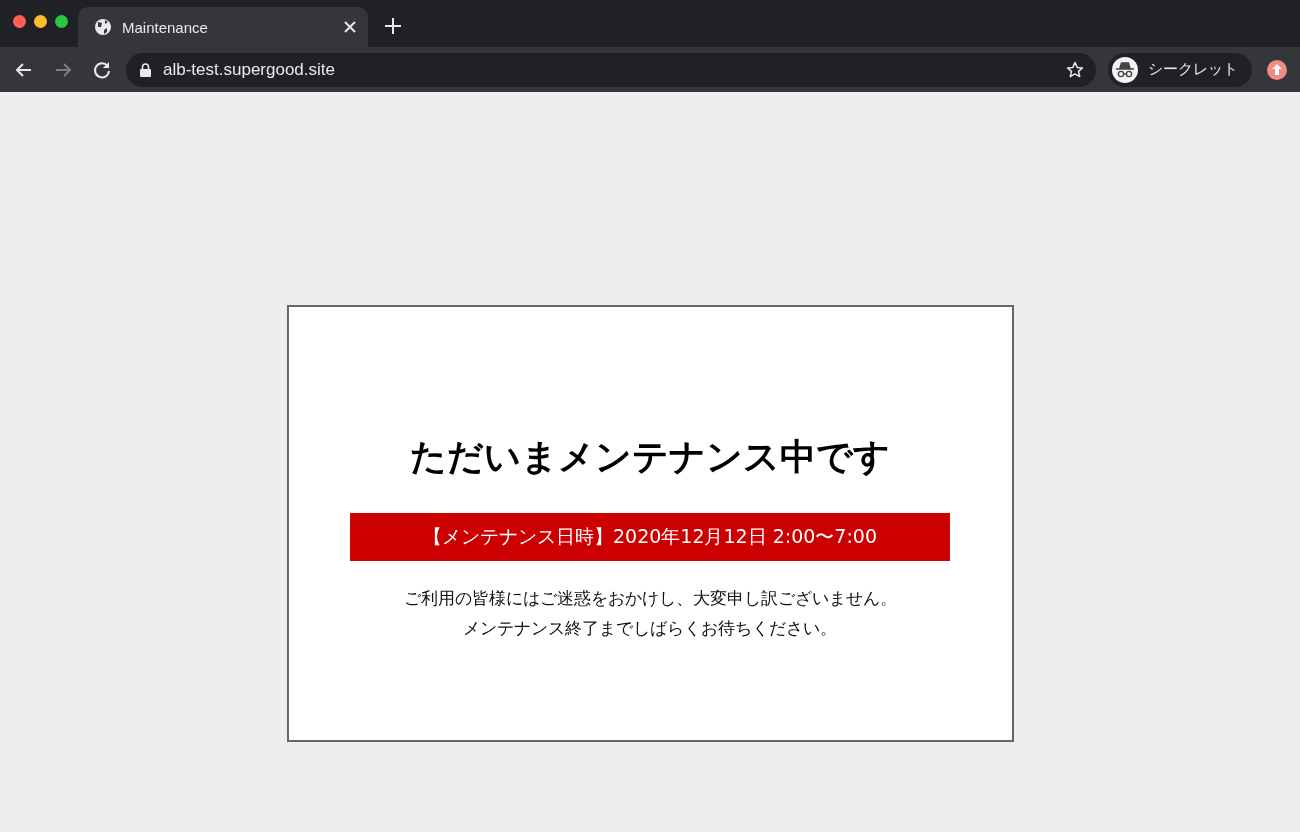 The width and height of the screenshot is (1300, 832). What do you see at coordinates (165, 27) in the screenshot?
I see `tab-title: Maintenance` at bounding box center [165, 27].